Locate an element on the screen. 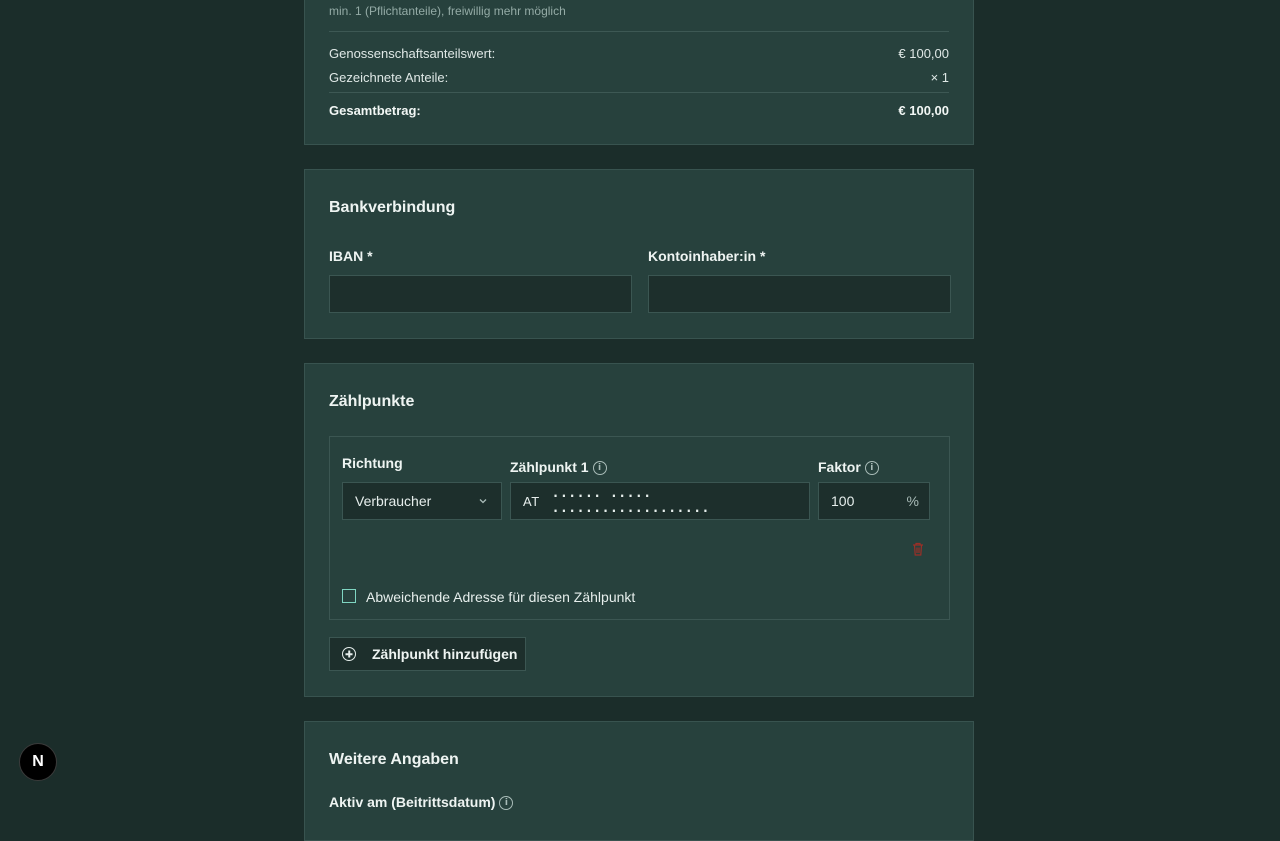 This screenshot has width=1280, height=841. direction-select: Verbraucher is located at coordinates (422, 501).